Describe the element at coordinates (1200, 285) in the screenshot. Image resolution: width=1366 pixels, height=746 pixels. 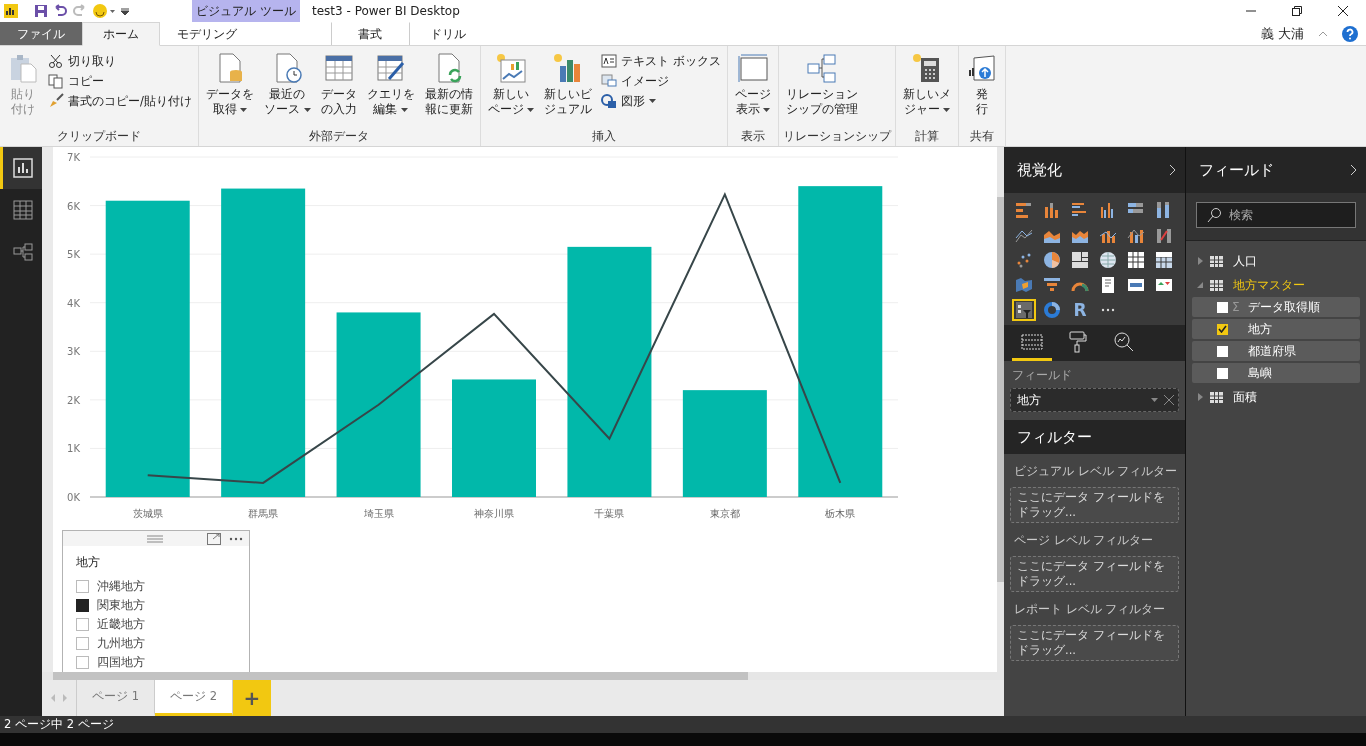
I see `collapse-icon` at that location.